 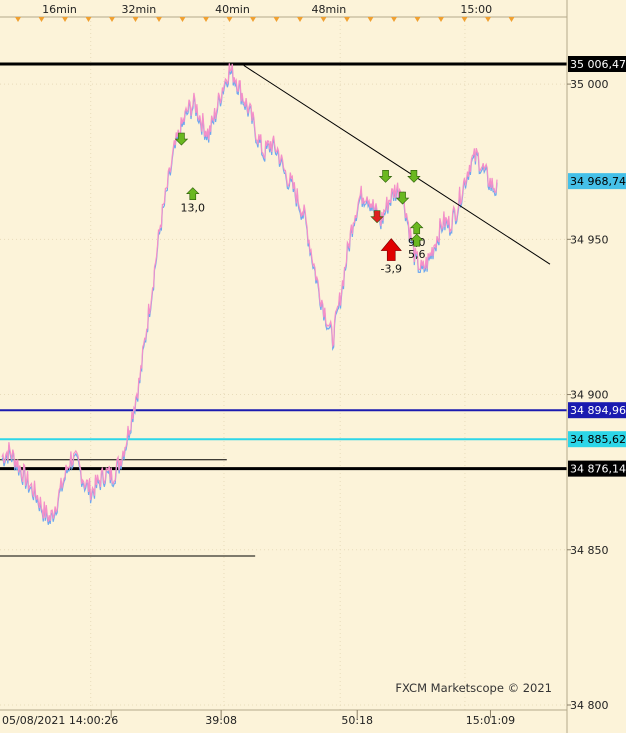 What do you see at coordinates (328, 9) in the screenshot?
I see `top-time-label: 48min` at bounding box center [328, 9].